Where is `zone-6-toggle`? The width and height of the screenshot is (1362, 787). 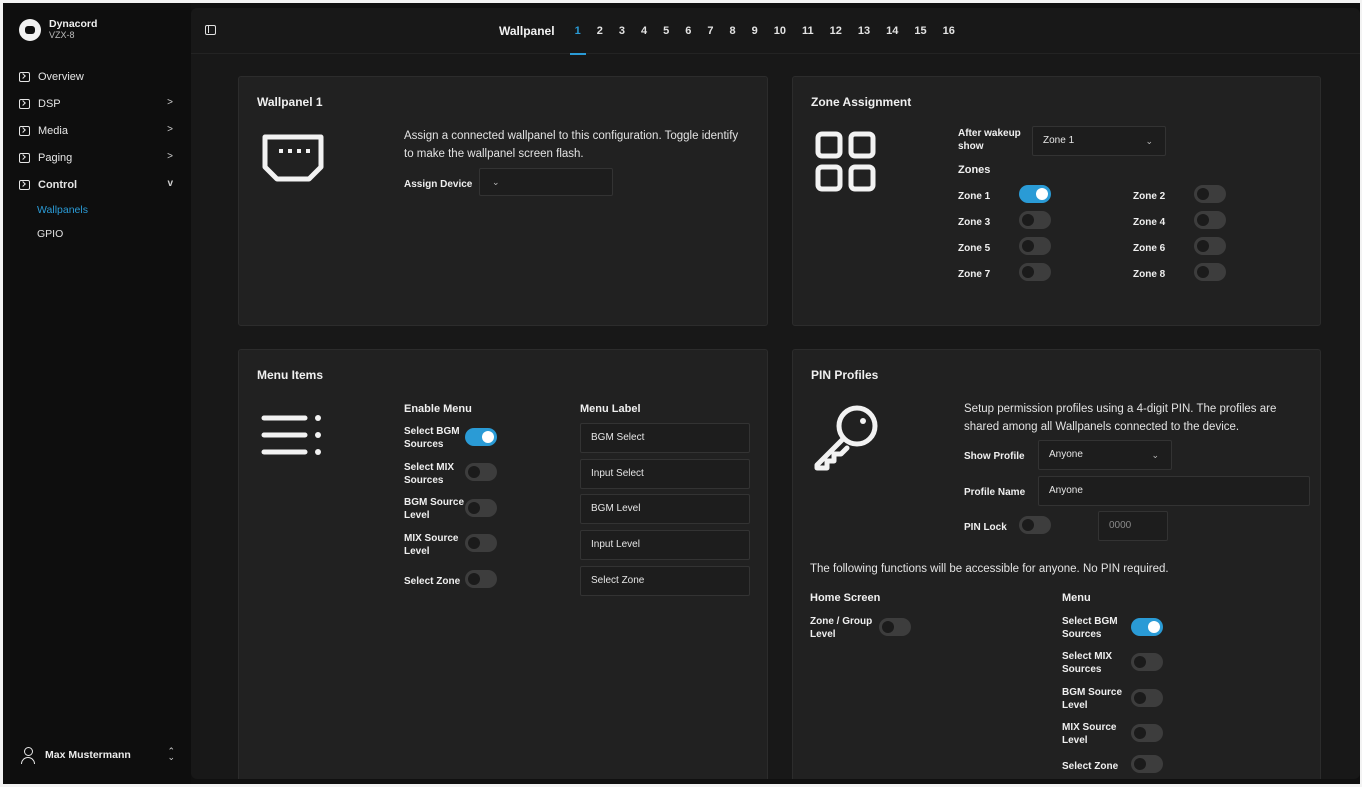 zone-6-toggle is located at coordinates (1210, 246).